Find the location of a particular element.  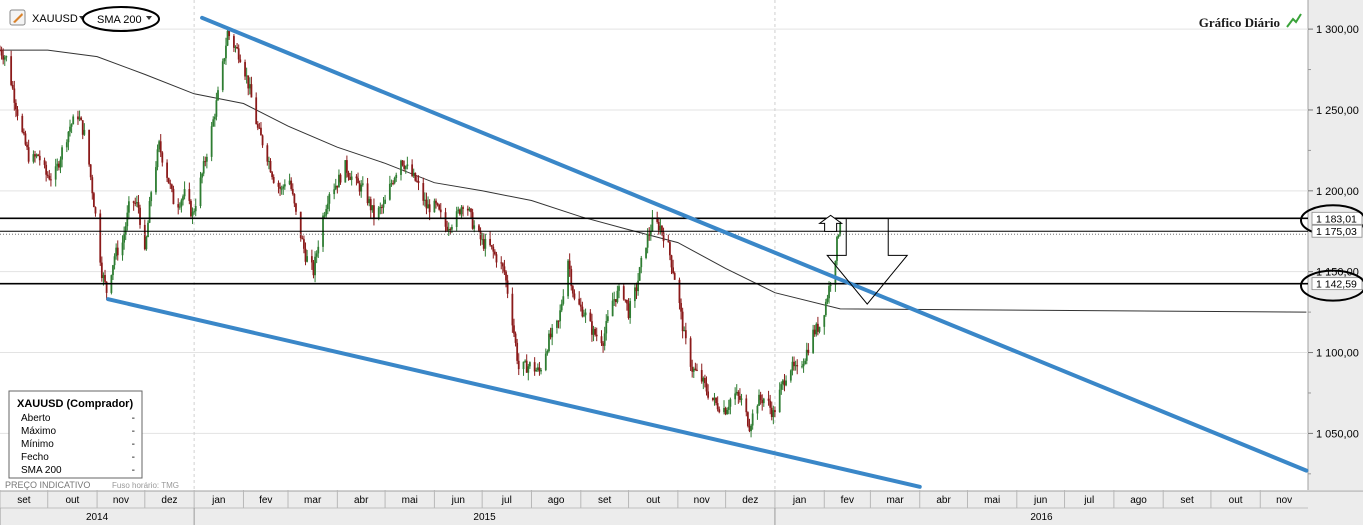

year-label: 2015 is located at coordinates (484, 517).